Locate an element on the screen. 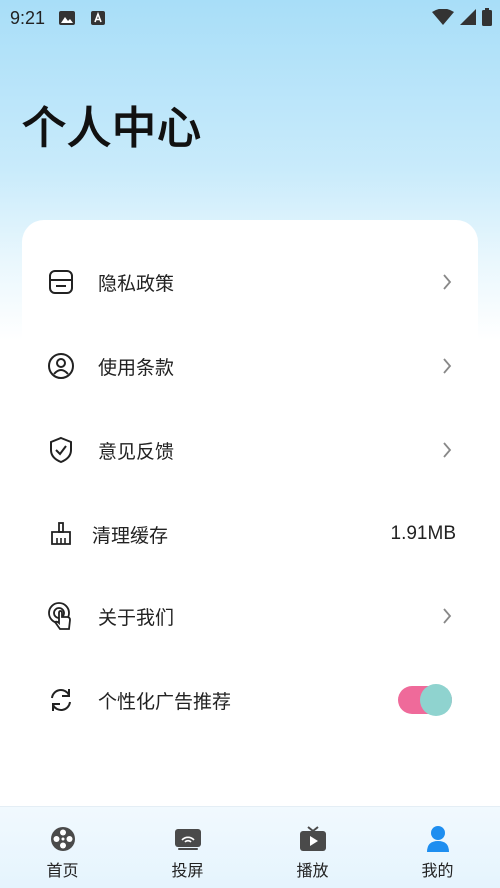  menu-item-label: 隐私政策 is located at coordinates (136, 283).